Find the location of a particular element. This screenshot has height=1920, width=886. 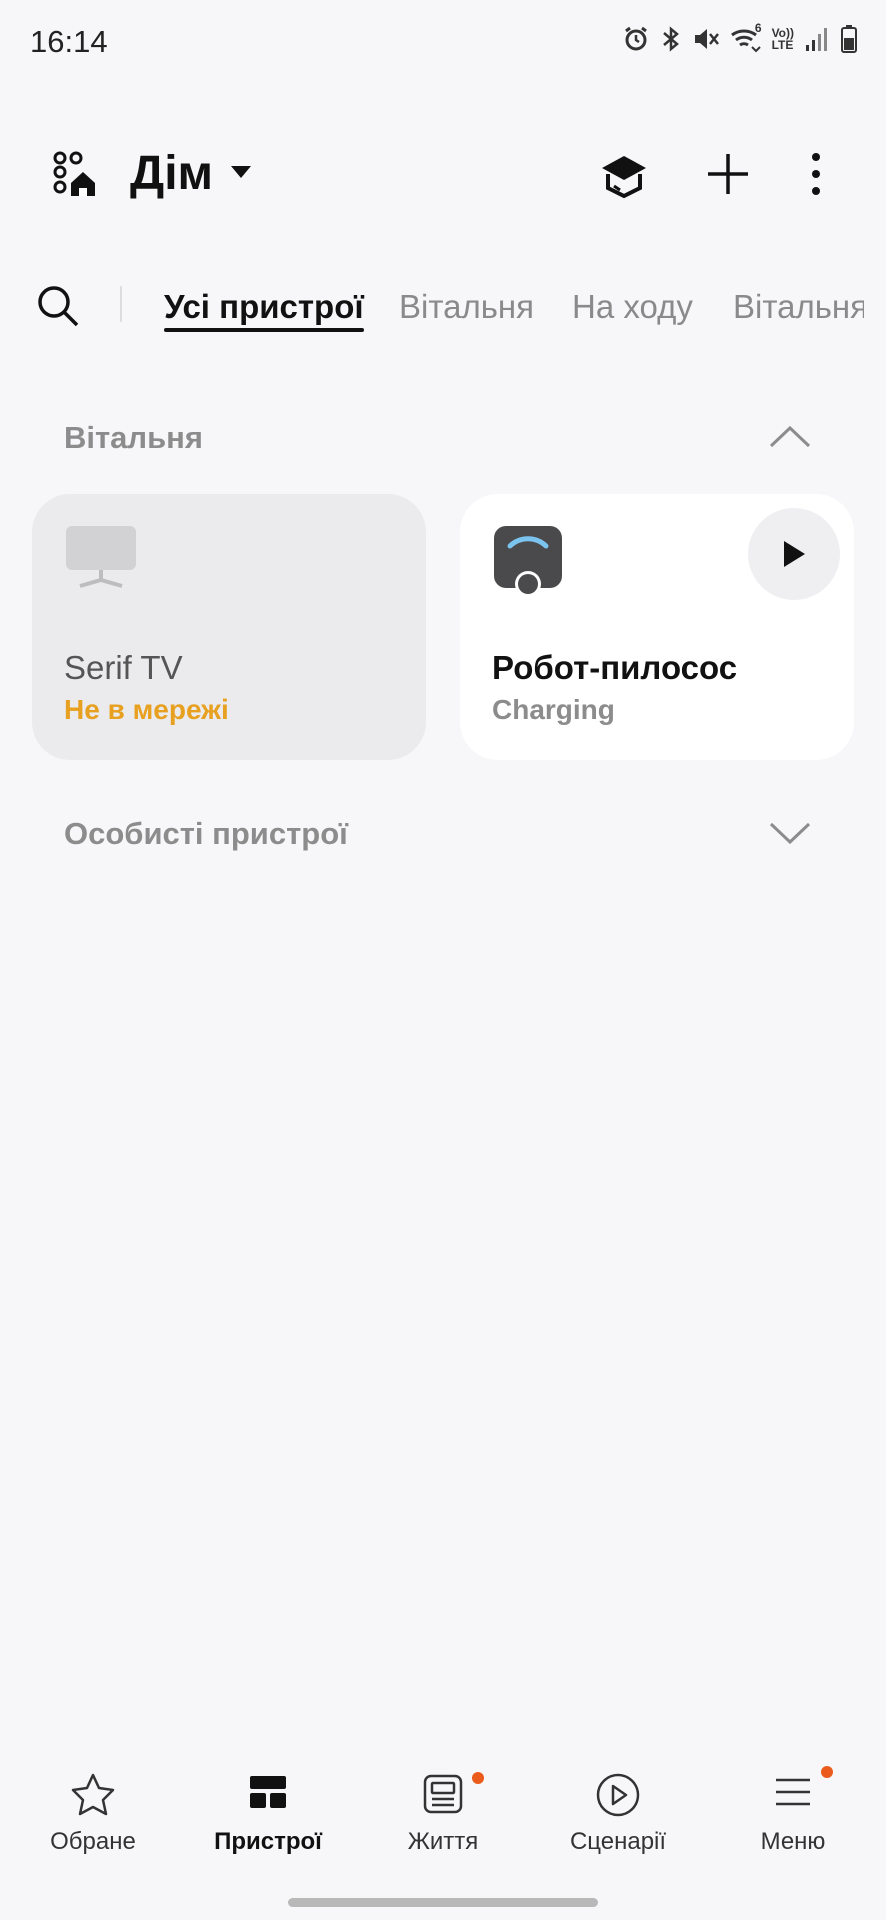

tab-strip: Усі пристрої Вітальня На ходу Вітальня is located at coordinates (432, 302).